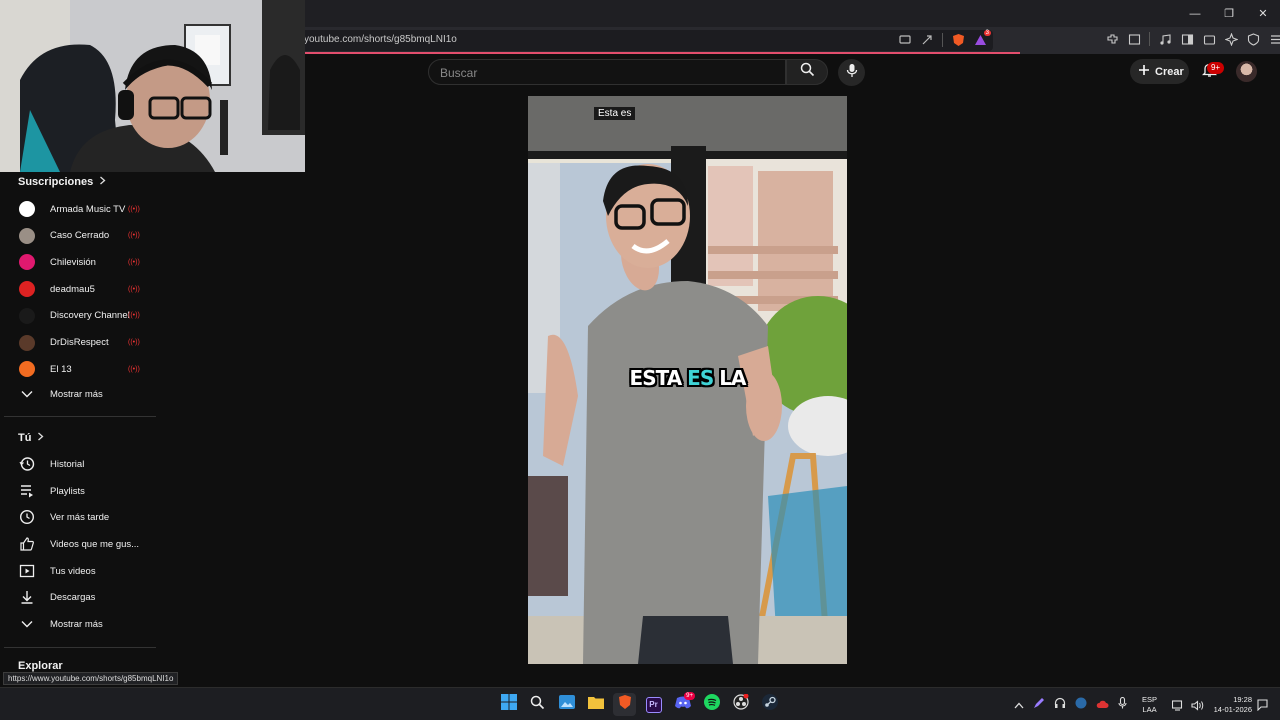 This screenshot has height=720, width=1280. Describe the element at coordinates (1262, 707) in the screenshot. I see `notification-center-icon` at that location.